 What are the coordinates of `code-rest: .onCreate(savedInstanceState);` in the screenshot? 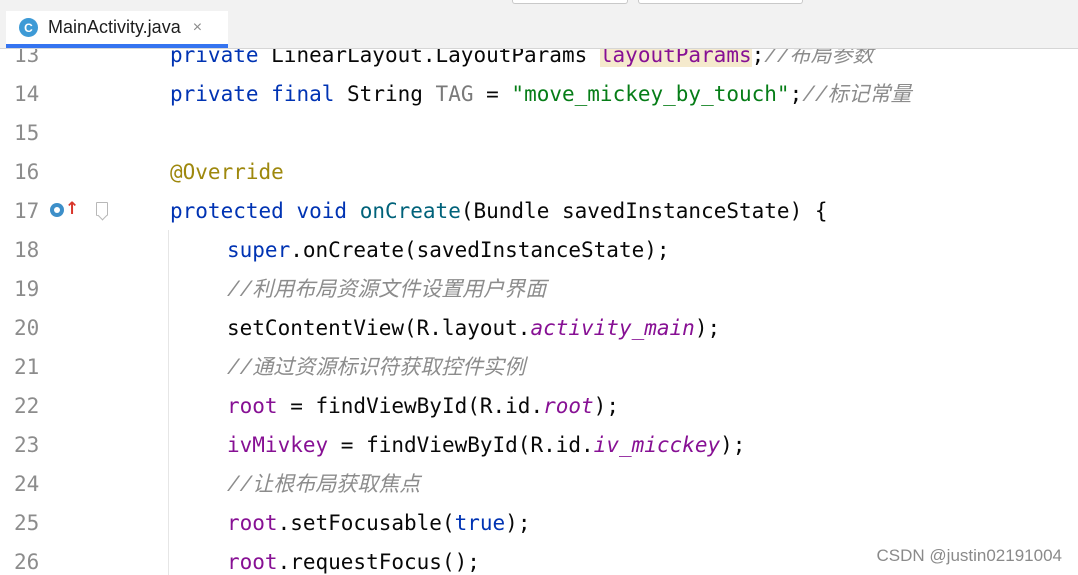 It's located at (480, 250).